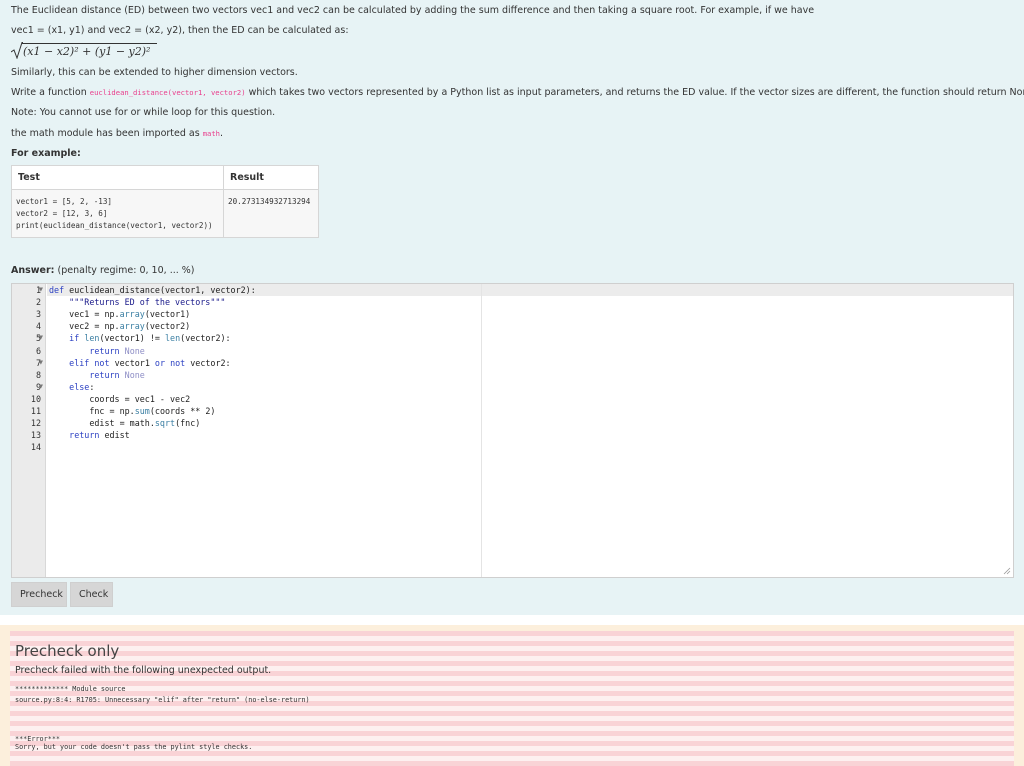 The height and width of the screenshot is (766, 1024). I want to click on check-button: Check, so click(91, 594).